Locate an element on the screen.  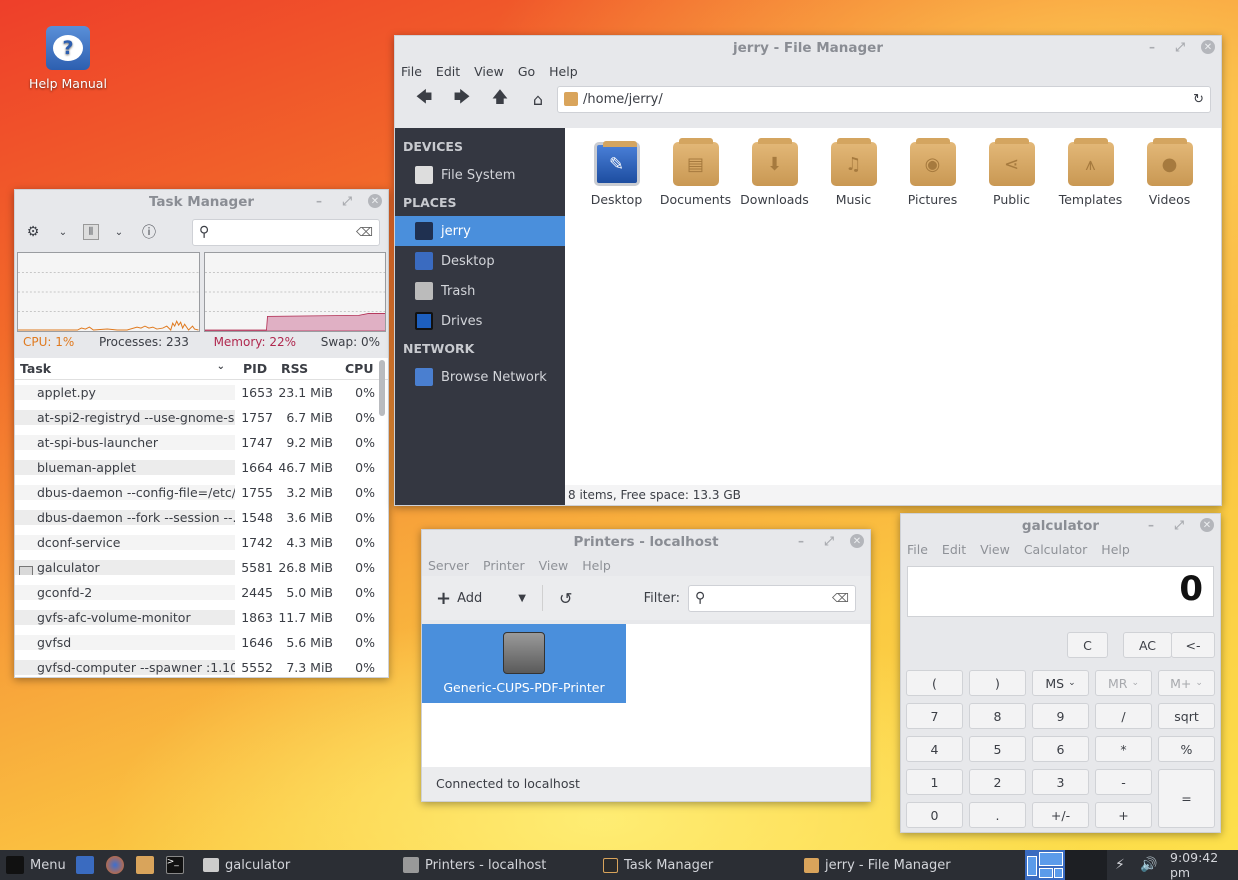
calc-button: / is located at coordinates (1123, 716).